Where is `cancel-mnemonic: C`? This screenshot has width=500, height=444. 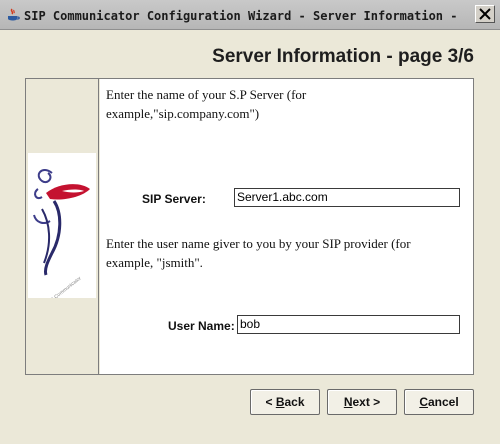 cancel-mnemonic: C is located at coordinates (423, 402).